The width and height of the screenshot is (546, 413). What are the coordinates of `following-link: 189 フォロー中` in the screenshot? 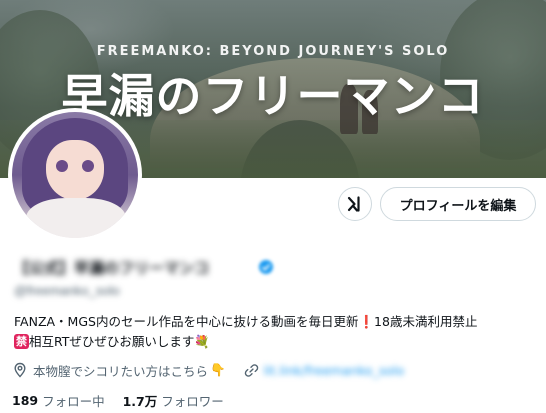 It's located at (58, 400).